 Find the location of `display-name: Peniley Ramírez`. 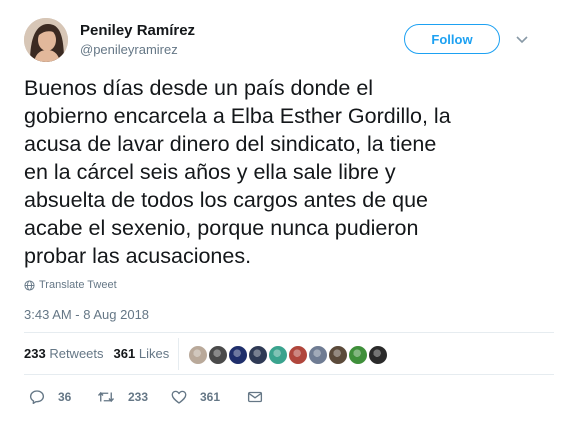

display-name: Peniley Ramírez is located at coordinates (137, 30).